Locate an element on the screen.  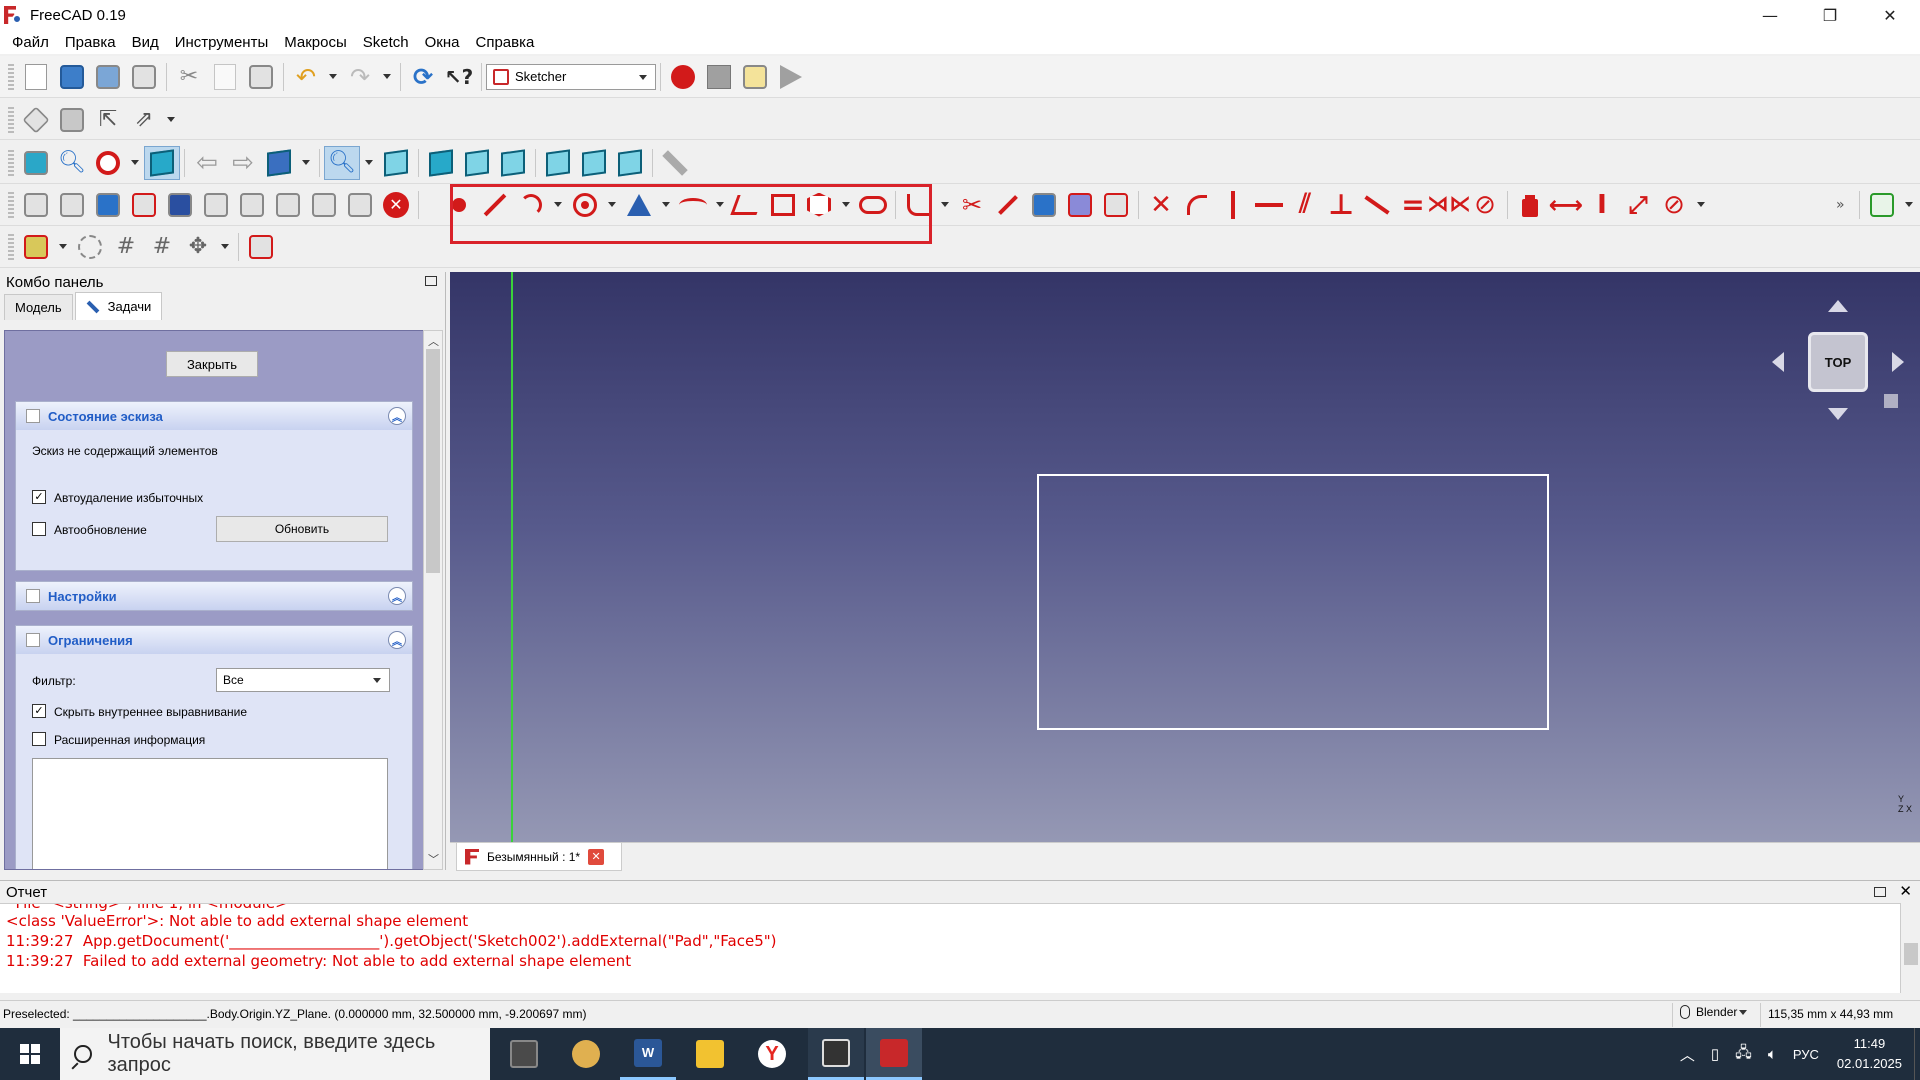
std-views-dropdown is located at coordinates (369, 163).